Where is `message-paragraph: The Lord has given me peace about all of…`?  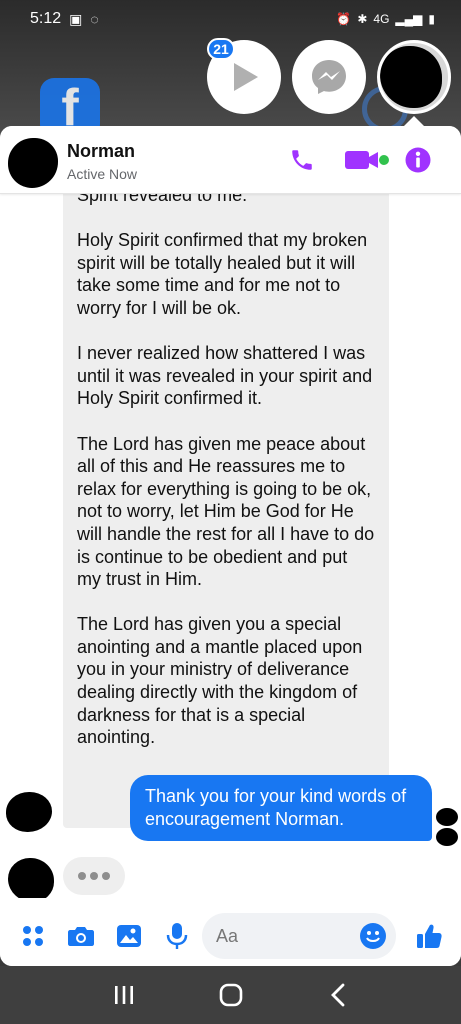 message-paragraph: The Lord has given me peace about all of… is located at coordinates (226, 511).